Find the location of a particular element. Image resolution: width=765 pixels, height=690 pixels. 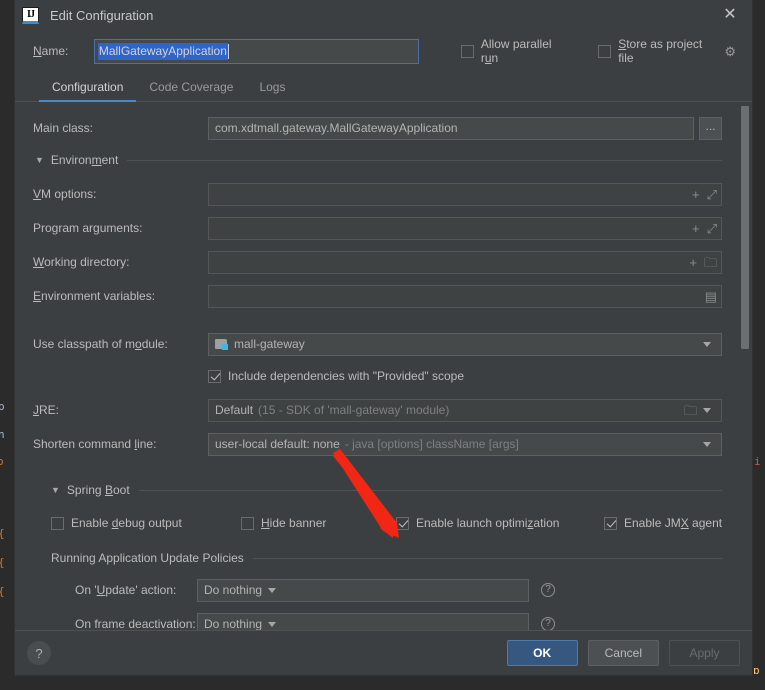

working-directory-input: + 🗀 is located at coordinates (465, 262).